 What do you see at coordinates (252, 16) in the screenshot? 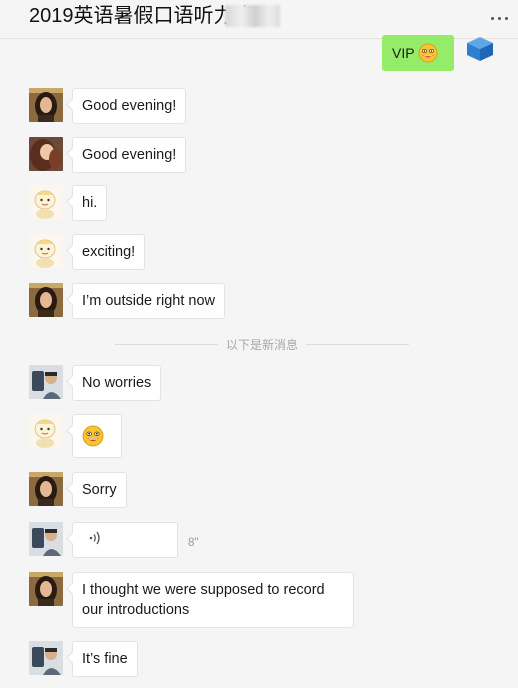
I see `redacted-title-fragment` at bounding box center [252, 16].